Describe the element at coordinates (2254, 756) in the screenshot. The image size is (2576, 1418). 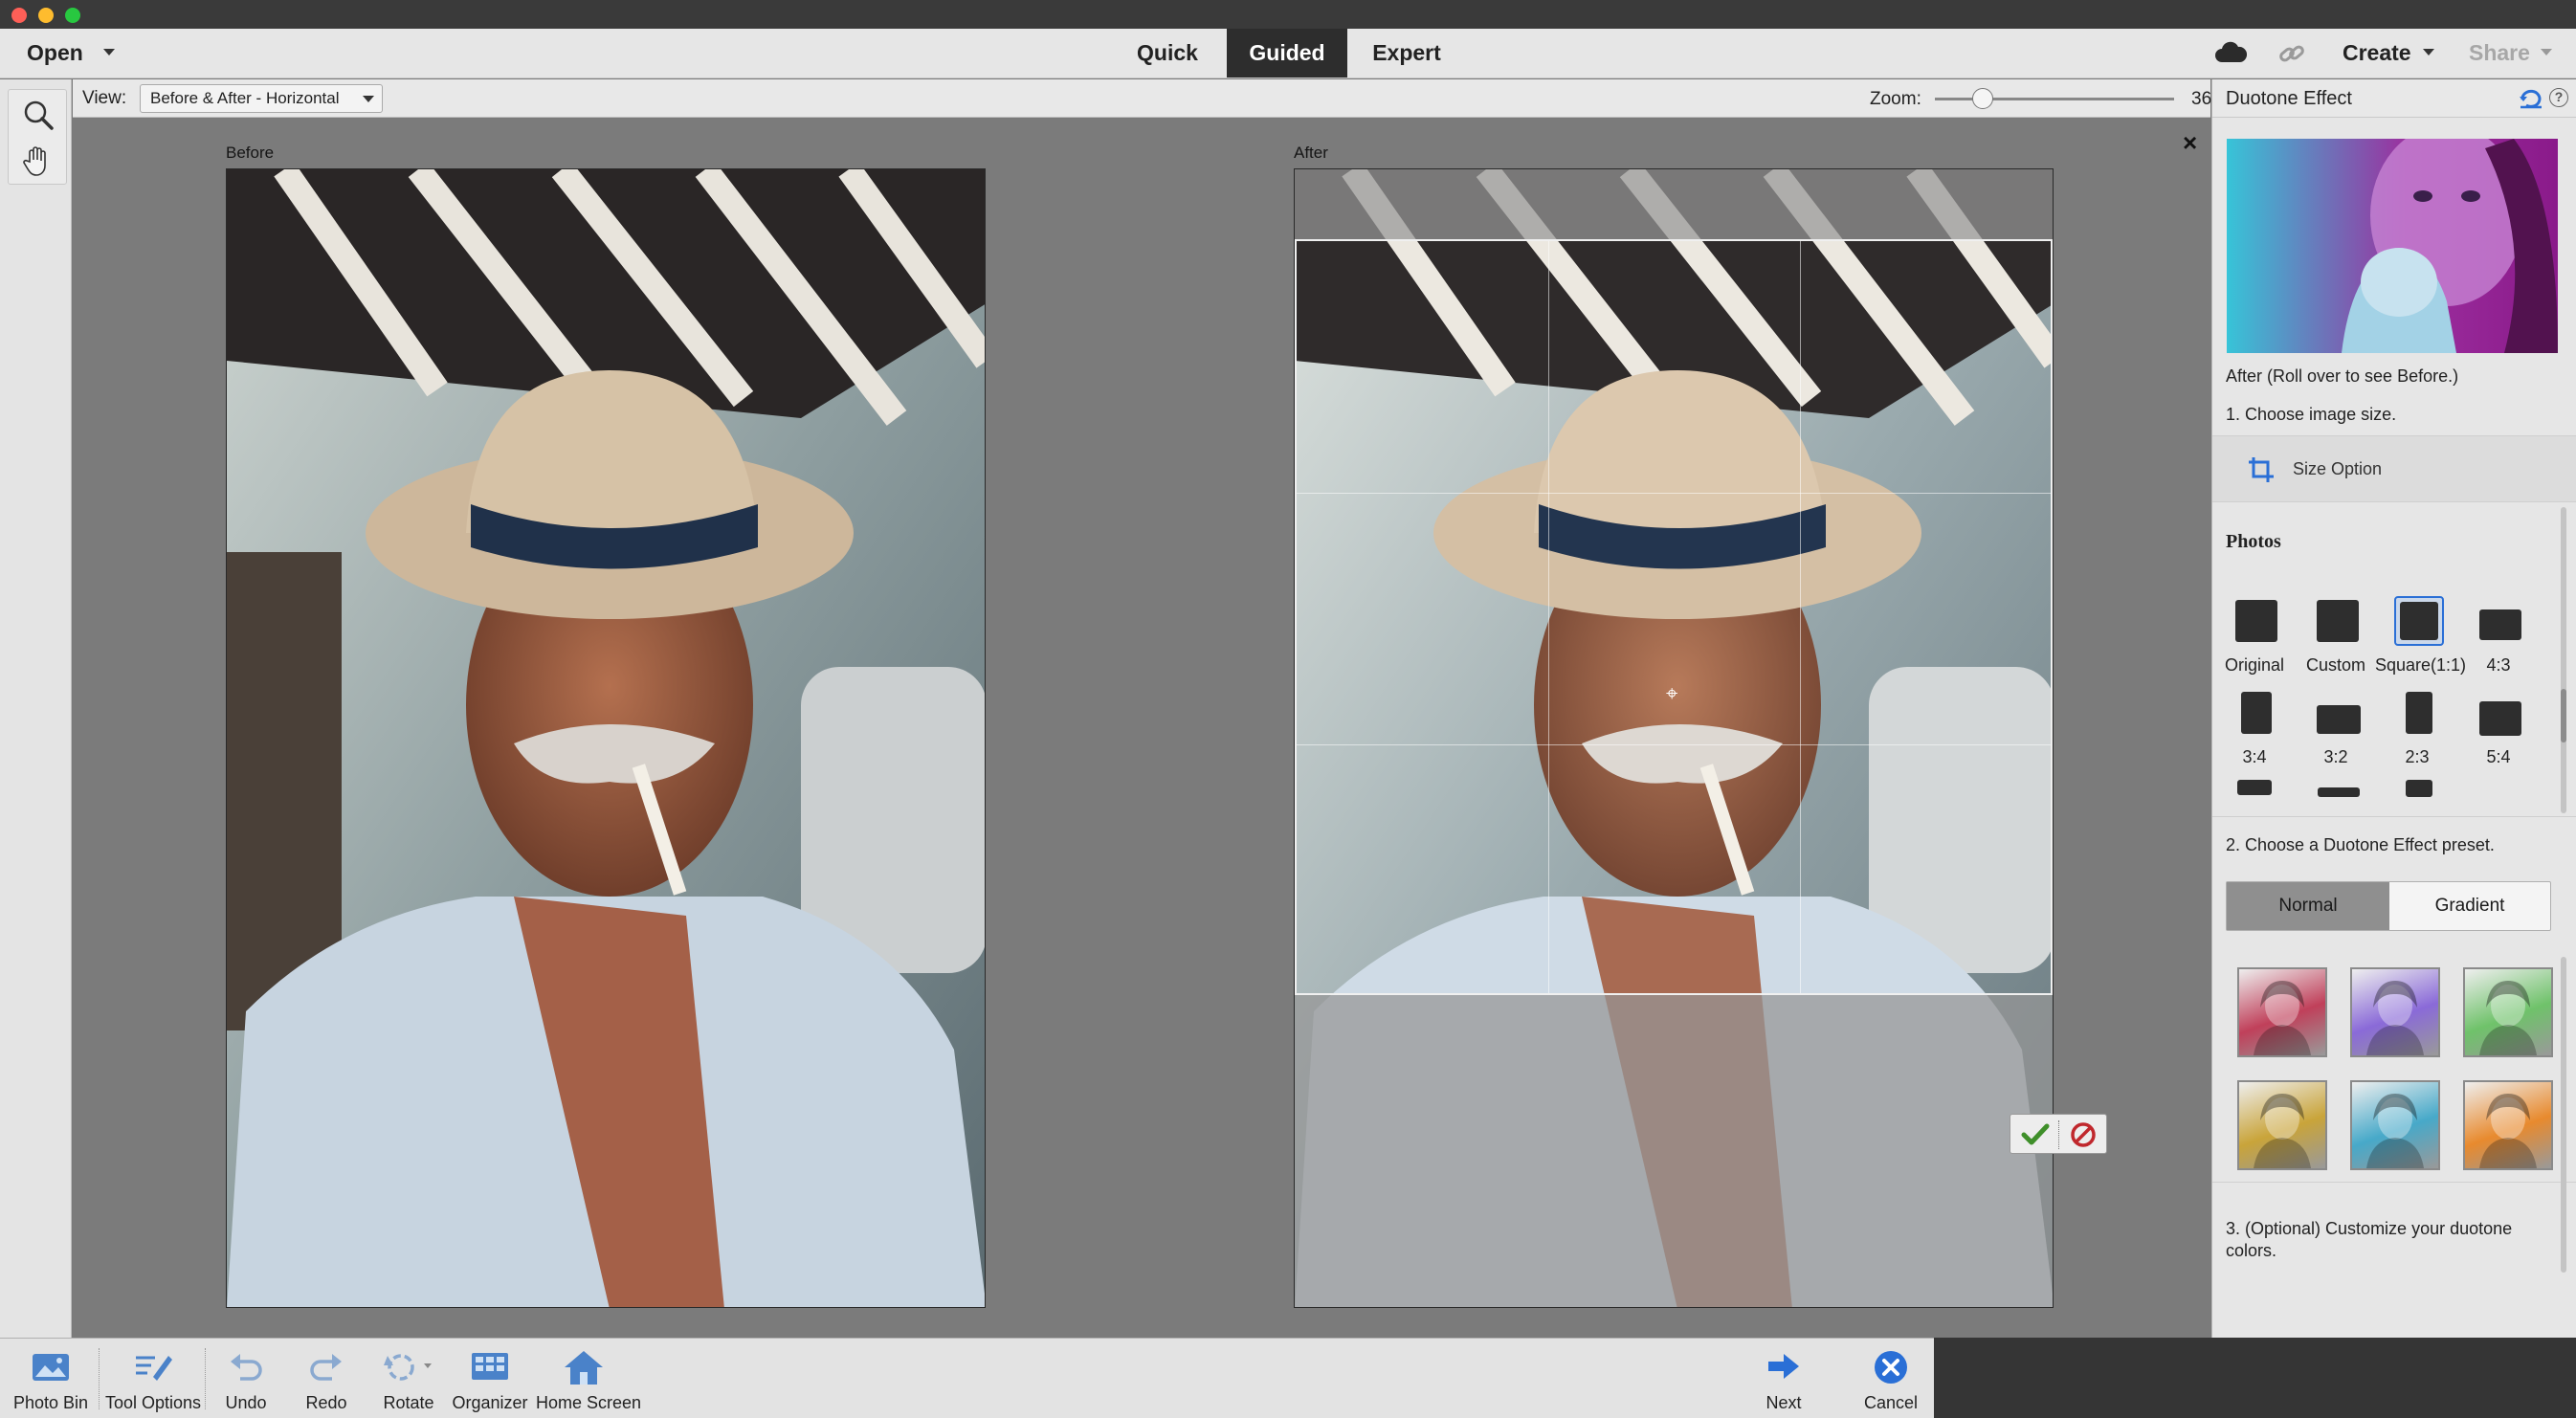
I see `ratio-label: 3:4` at that location.